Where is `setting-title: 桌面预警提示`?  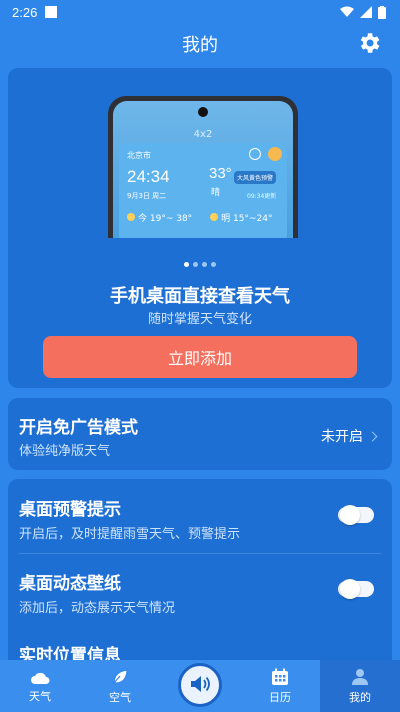 setting-title: 桌面预警提示 is located at coordinates (70, 510).